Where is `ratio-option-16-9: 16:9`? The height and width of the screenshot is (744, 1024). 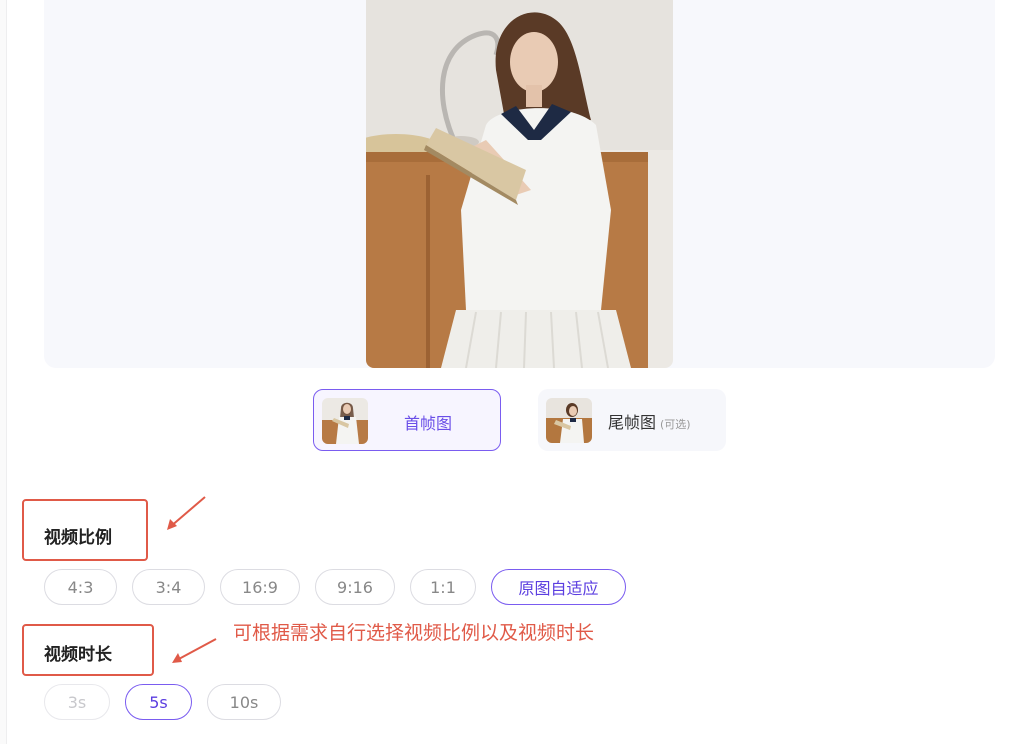 ratio-option-16-9: 16:9 is located at coordinates (260, 587).